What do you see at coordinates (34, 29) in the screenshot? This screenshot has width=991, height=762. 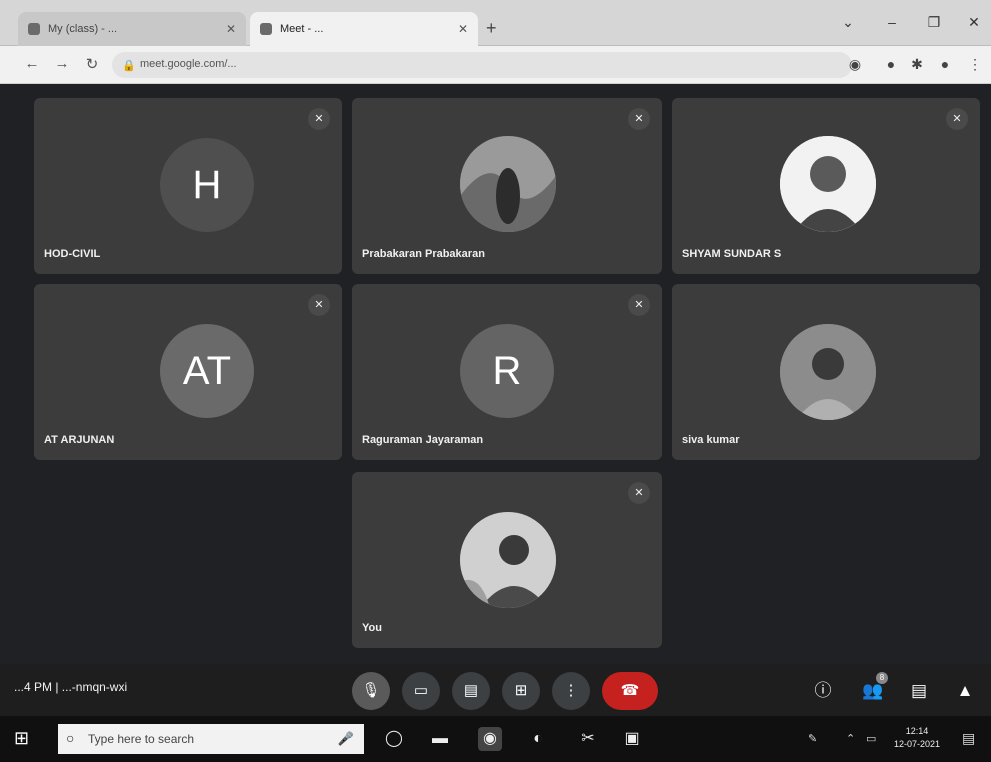 I see `tab-favicon-icon` at bounding box center [34, 29].